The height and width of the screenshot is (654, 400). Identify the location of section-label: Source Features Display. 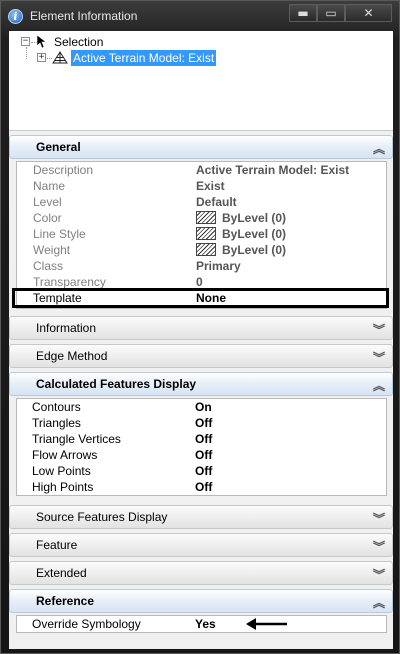
(102, 517).